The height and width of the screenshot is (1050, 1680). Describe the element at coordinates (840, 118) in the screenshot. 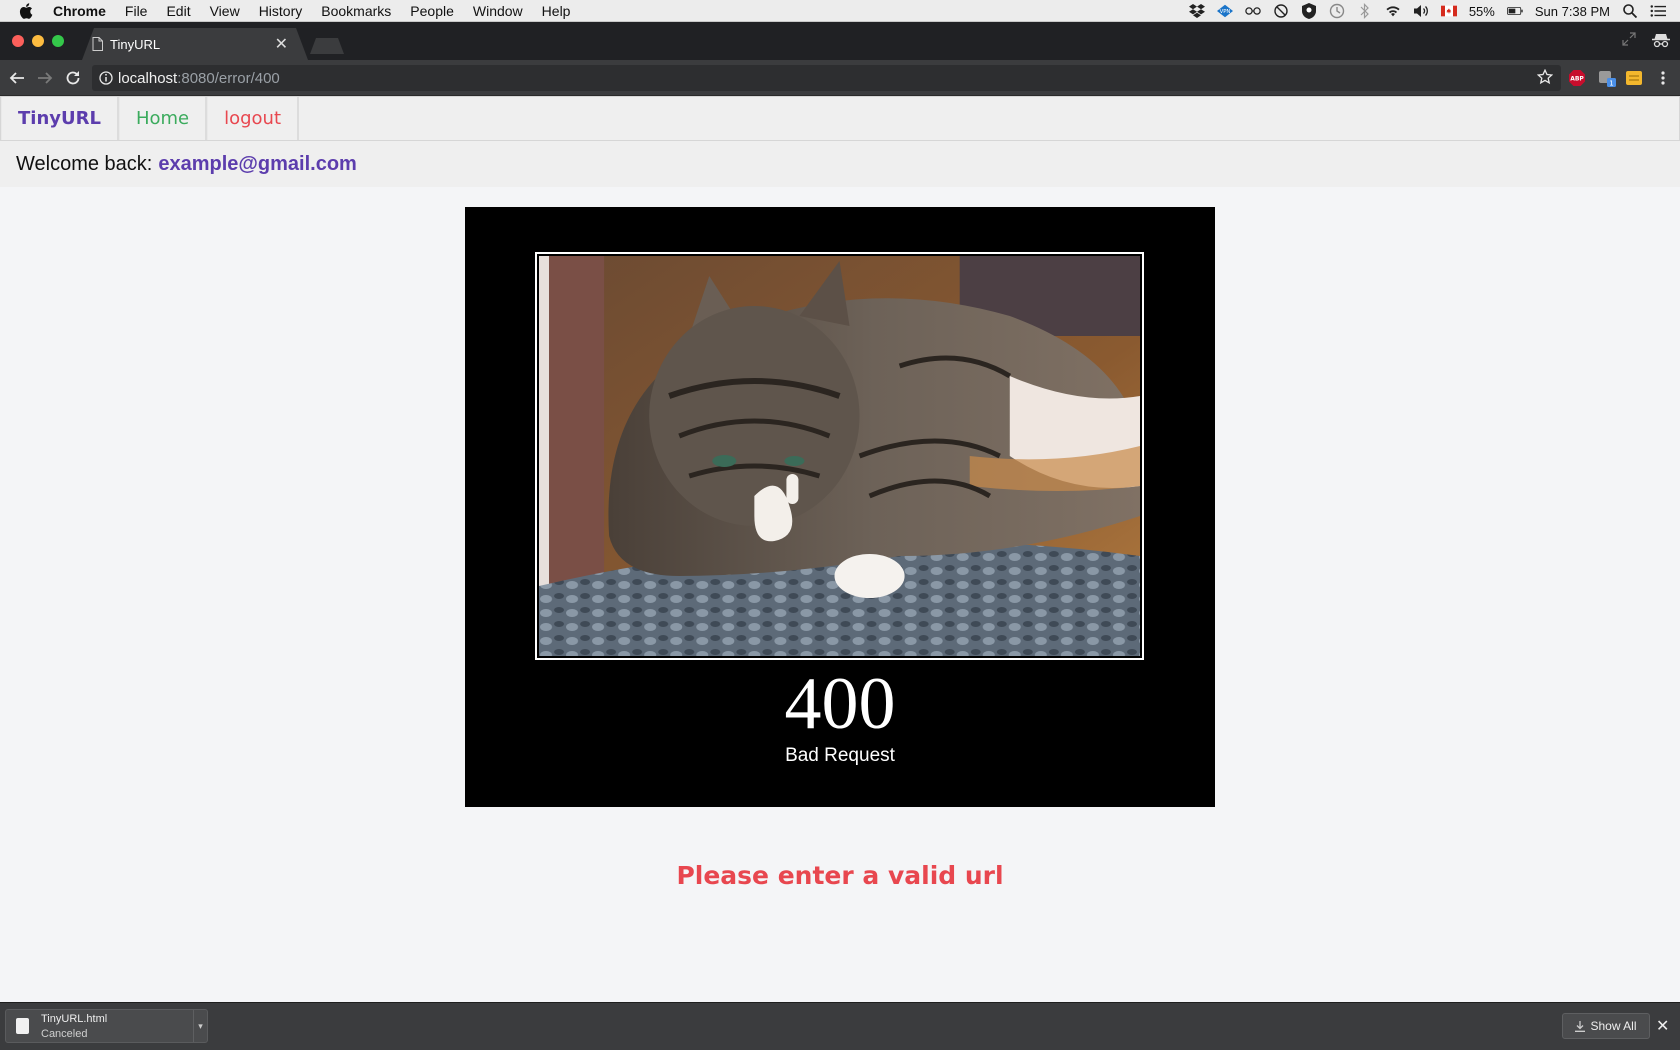

I see `site-navbar: TinyURL Home logout` at that location.